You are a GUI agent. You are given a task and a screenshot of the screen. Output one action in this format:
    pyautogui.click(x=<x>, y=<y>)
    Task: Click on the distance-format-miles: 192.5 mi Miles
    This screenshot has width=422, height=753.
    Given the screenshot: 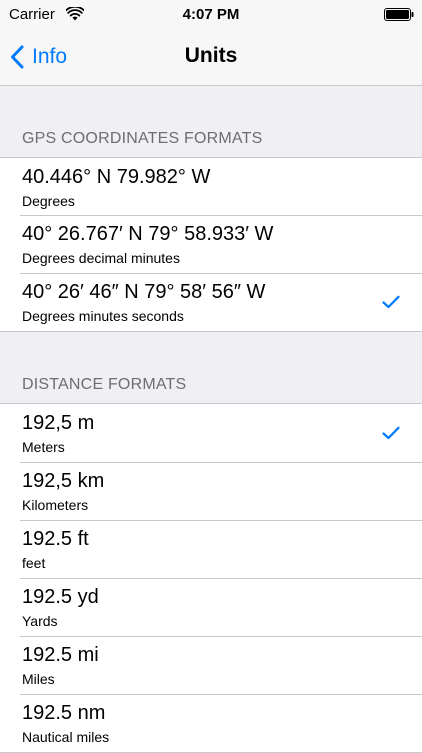 What is the action you would take?
    pyautogui.click(x=211, y=665)
    